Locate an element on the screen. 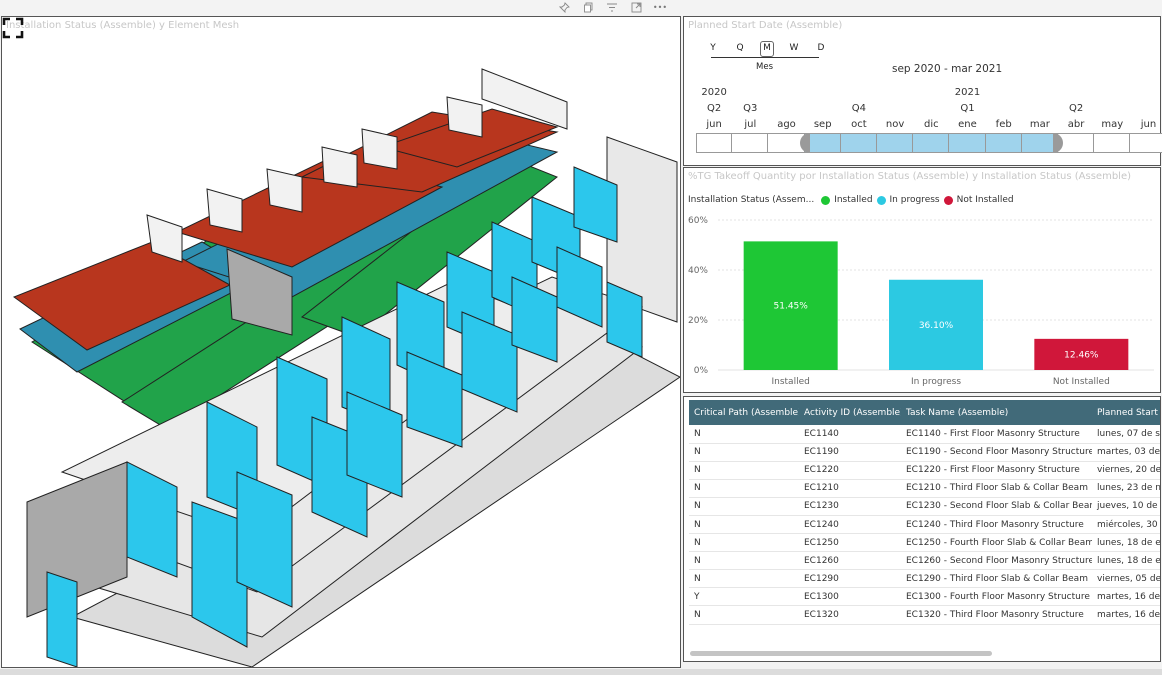 The image size is (1162, 675). y-tick-label: 20% is located at coordinates (698, 321).